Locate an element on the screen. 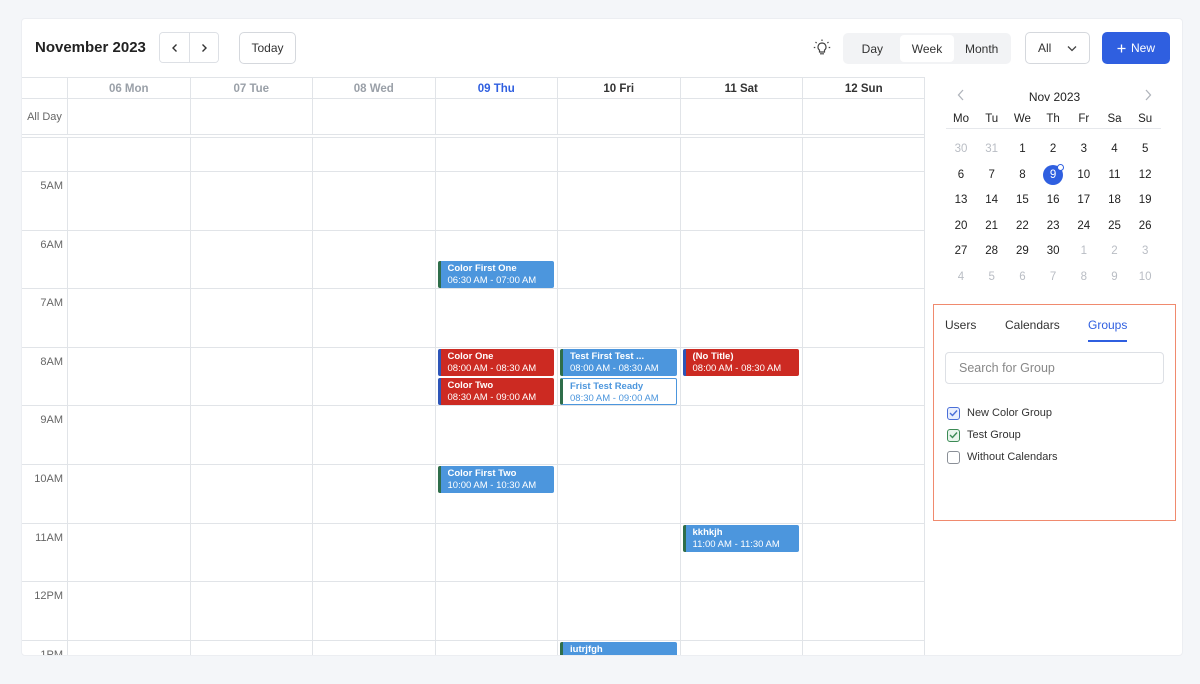  group-search-input: Search for Group is located at coordinates (1054, 368).